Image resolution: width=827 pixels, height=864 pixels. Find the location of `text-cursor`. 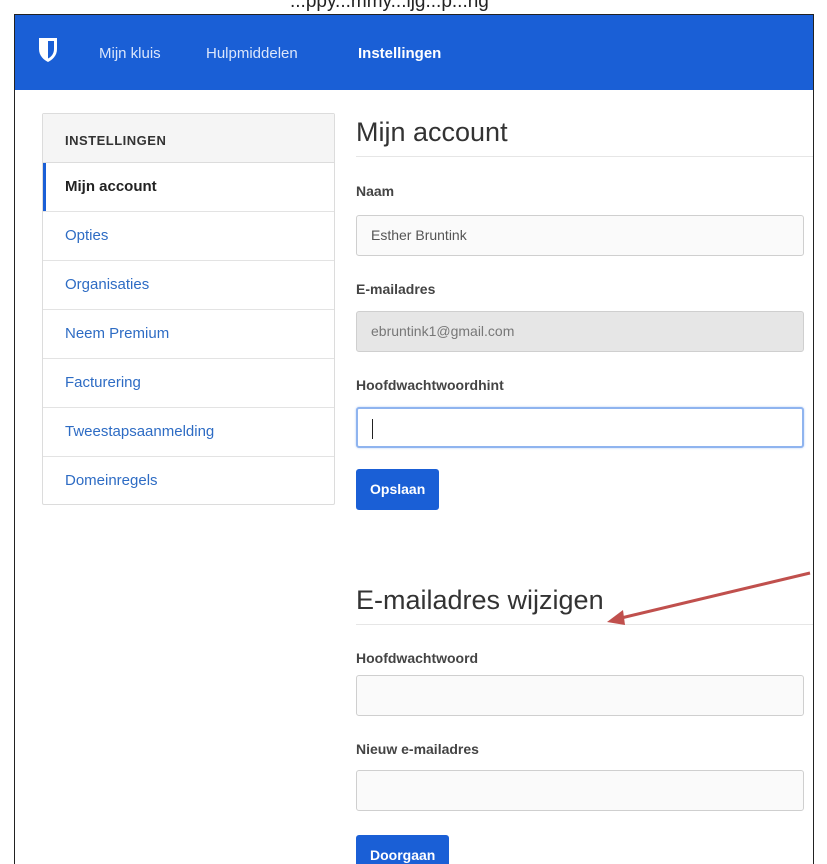

text-cursor is located at coordinates (372, 429).